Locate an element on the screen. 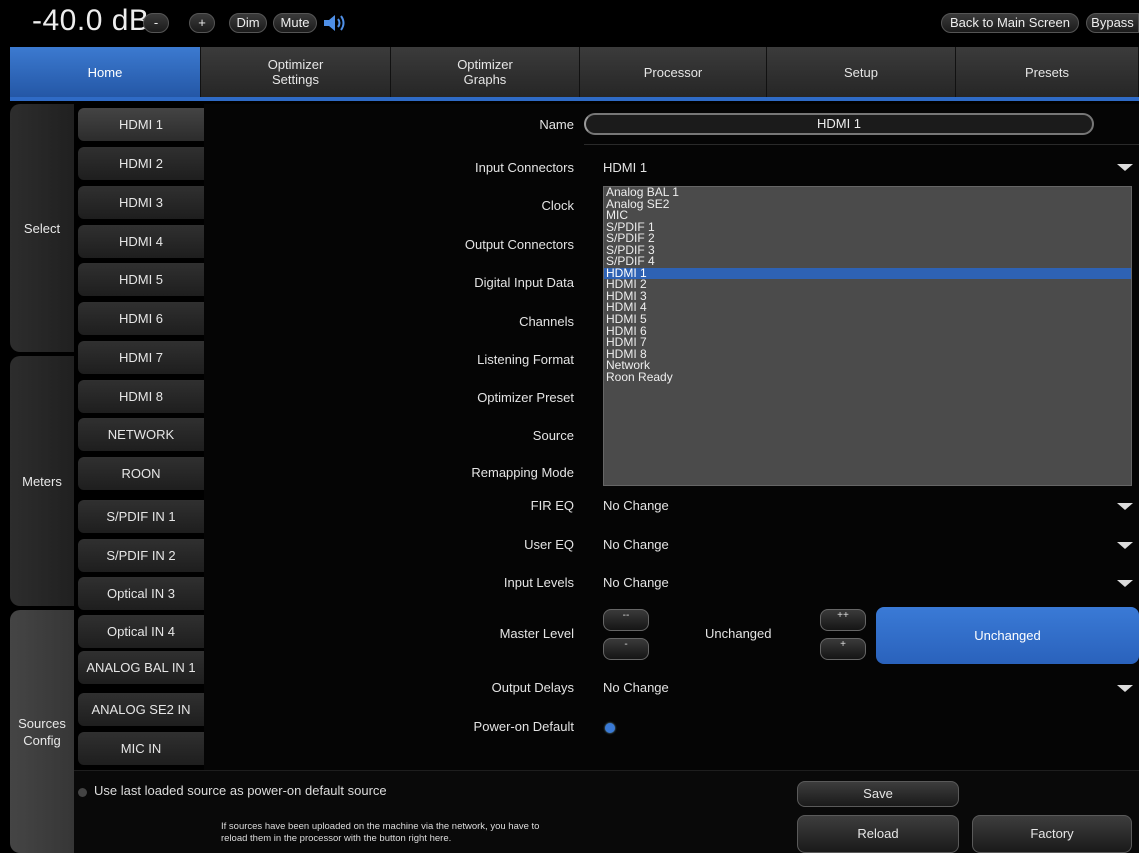 The width and height of the screenshot is (1139, 853). remapping-mode-label: Remapping Mode is located at coordinates (522, 472).